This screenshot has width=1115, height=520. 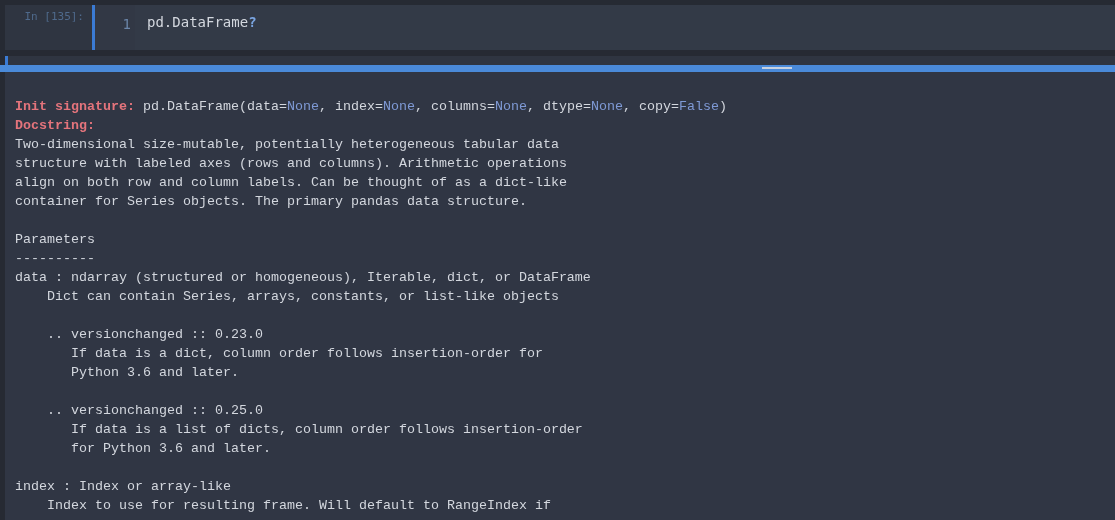 I want to click on docstring-line: .. versionchanged :: 0.23.0, so click(x=155, y=335).